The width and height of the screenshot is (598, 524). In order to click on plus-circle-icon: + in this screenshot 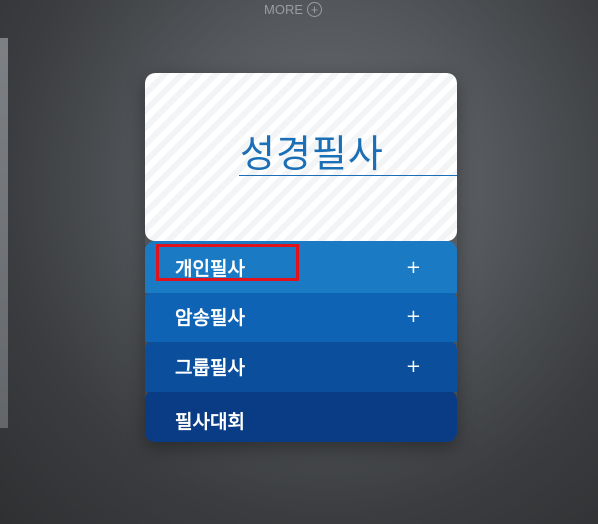, I will do `click(314, 9)`.